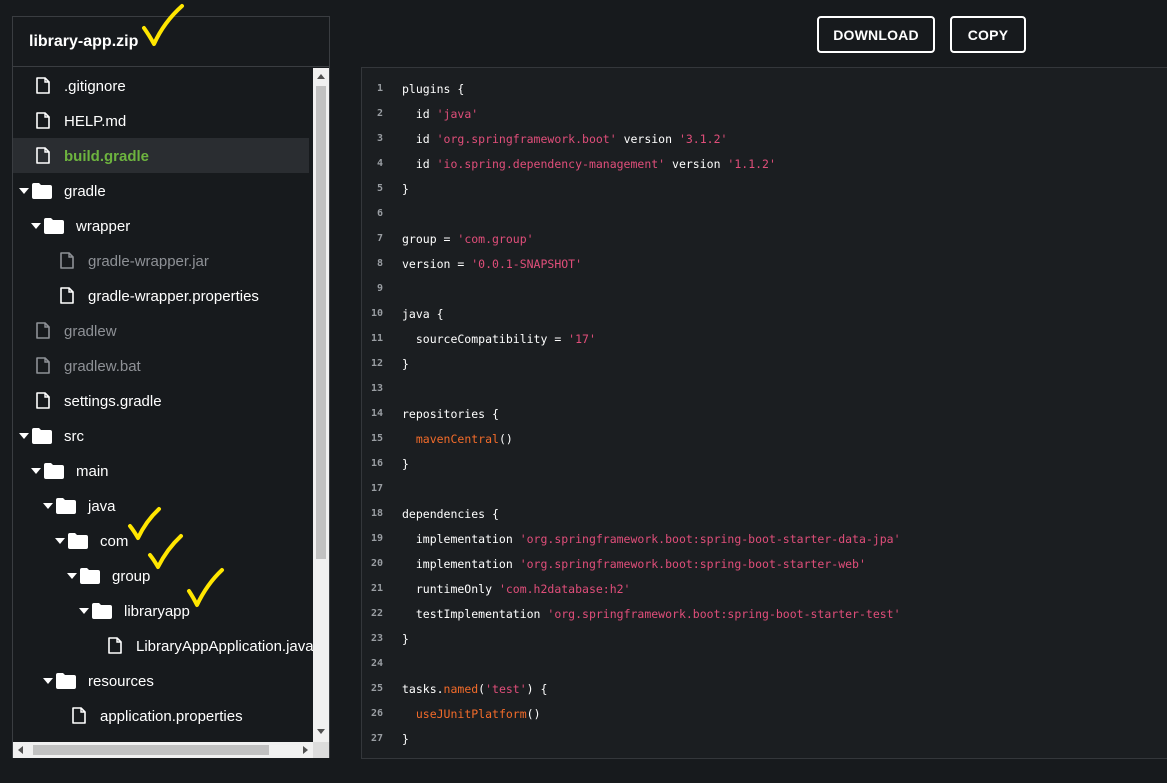 The image size is (1167, 783). What do you see at coordinates (92, 471) in the screenshot?
I see `tree-item-label: main` at bounding box center [92, 471].